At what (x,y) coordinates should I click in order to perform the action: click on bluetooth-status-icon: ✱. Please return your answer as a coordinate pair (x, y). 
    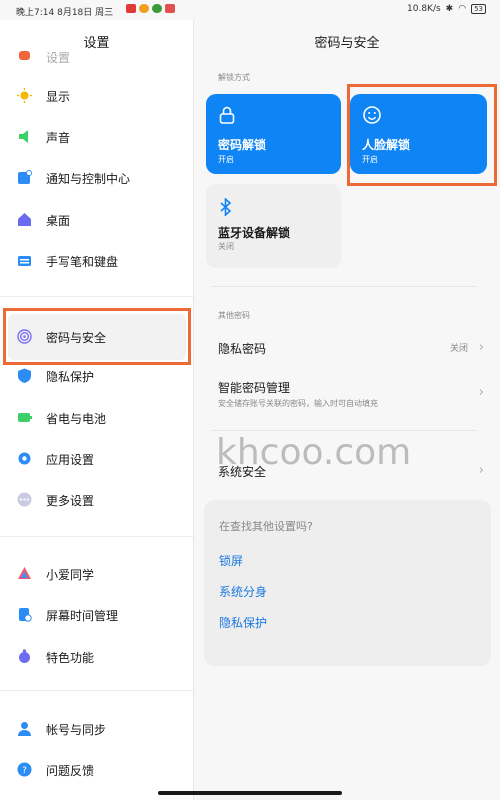
    Looking at the image, I should click on (449, 9).